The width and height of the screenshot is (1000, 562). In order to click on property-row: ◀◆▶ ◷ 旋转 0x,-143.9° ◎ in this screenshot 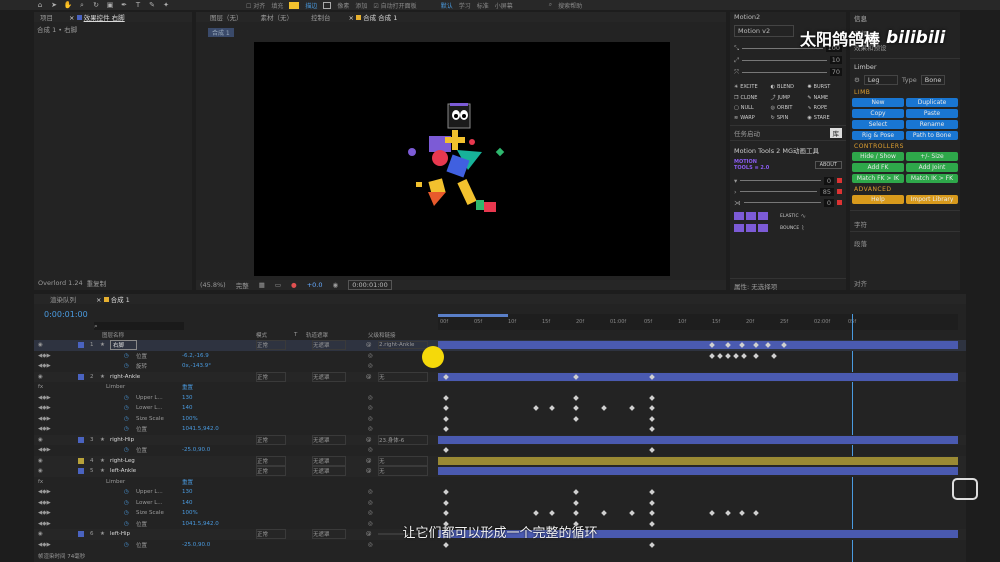, I will do `click(500, 366)`.